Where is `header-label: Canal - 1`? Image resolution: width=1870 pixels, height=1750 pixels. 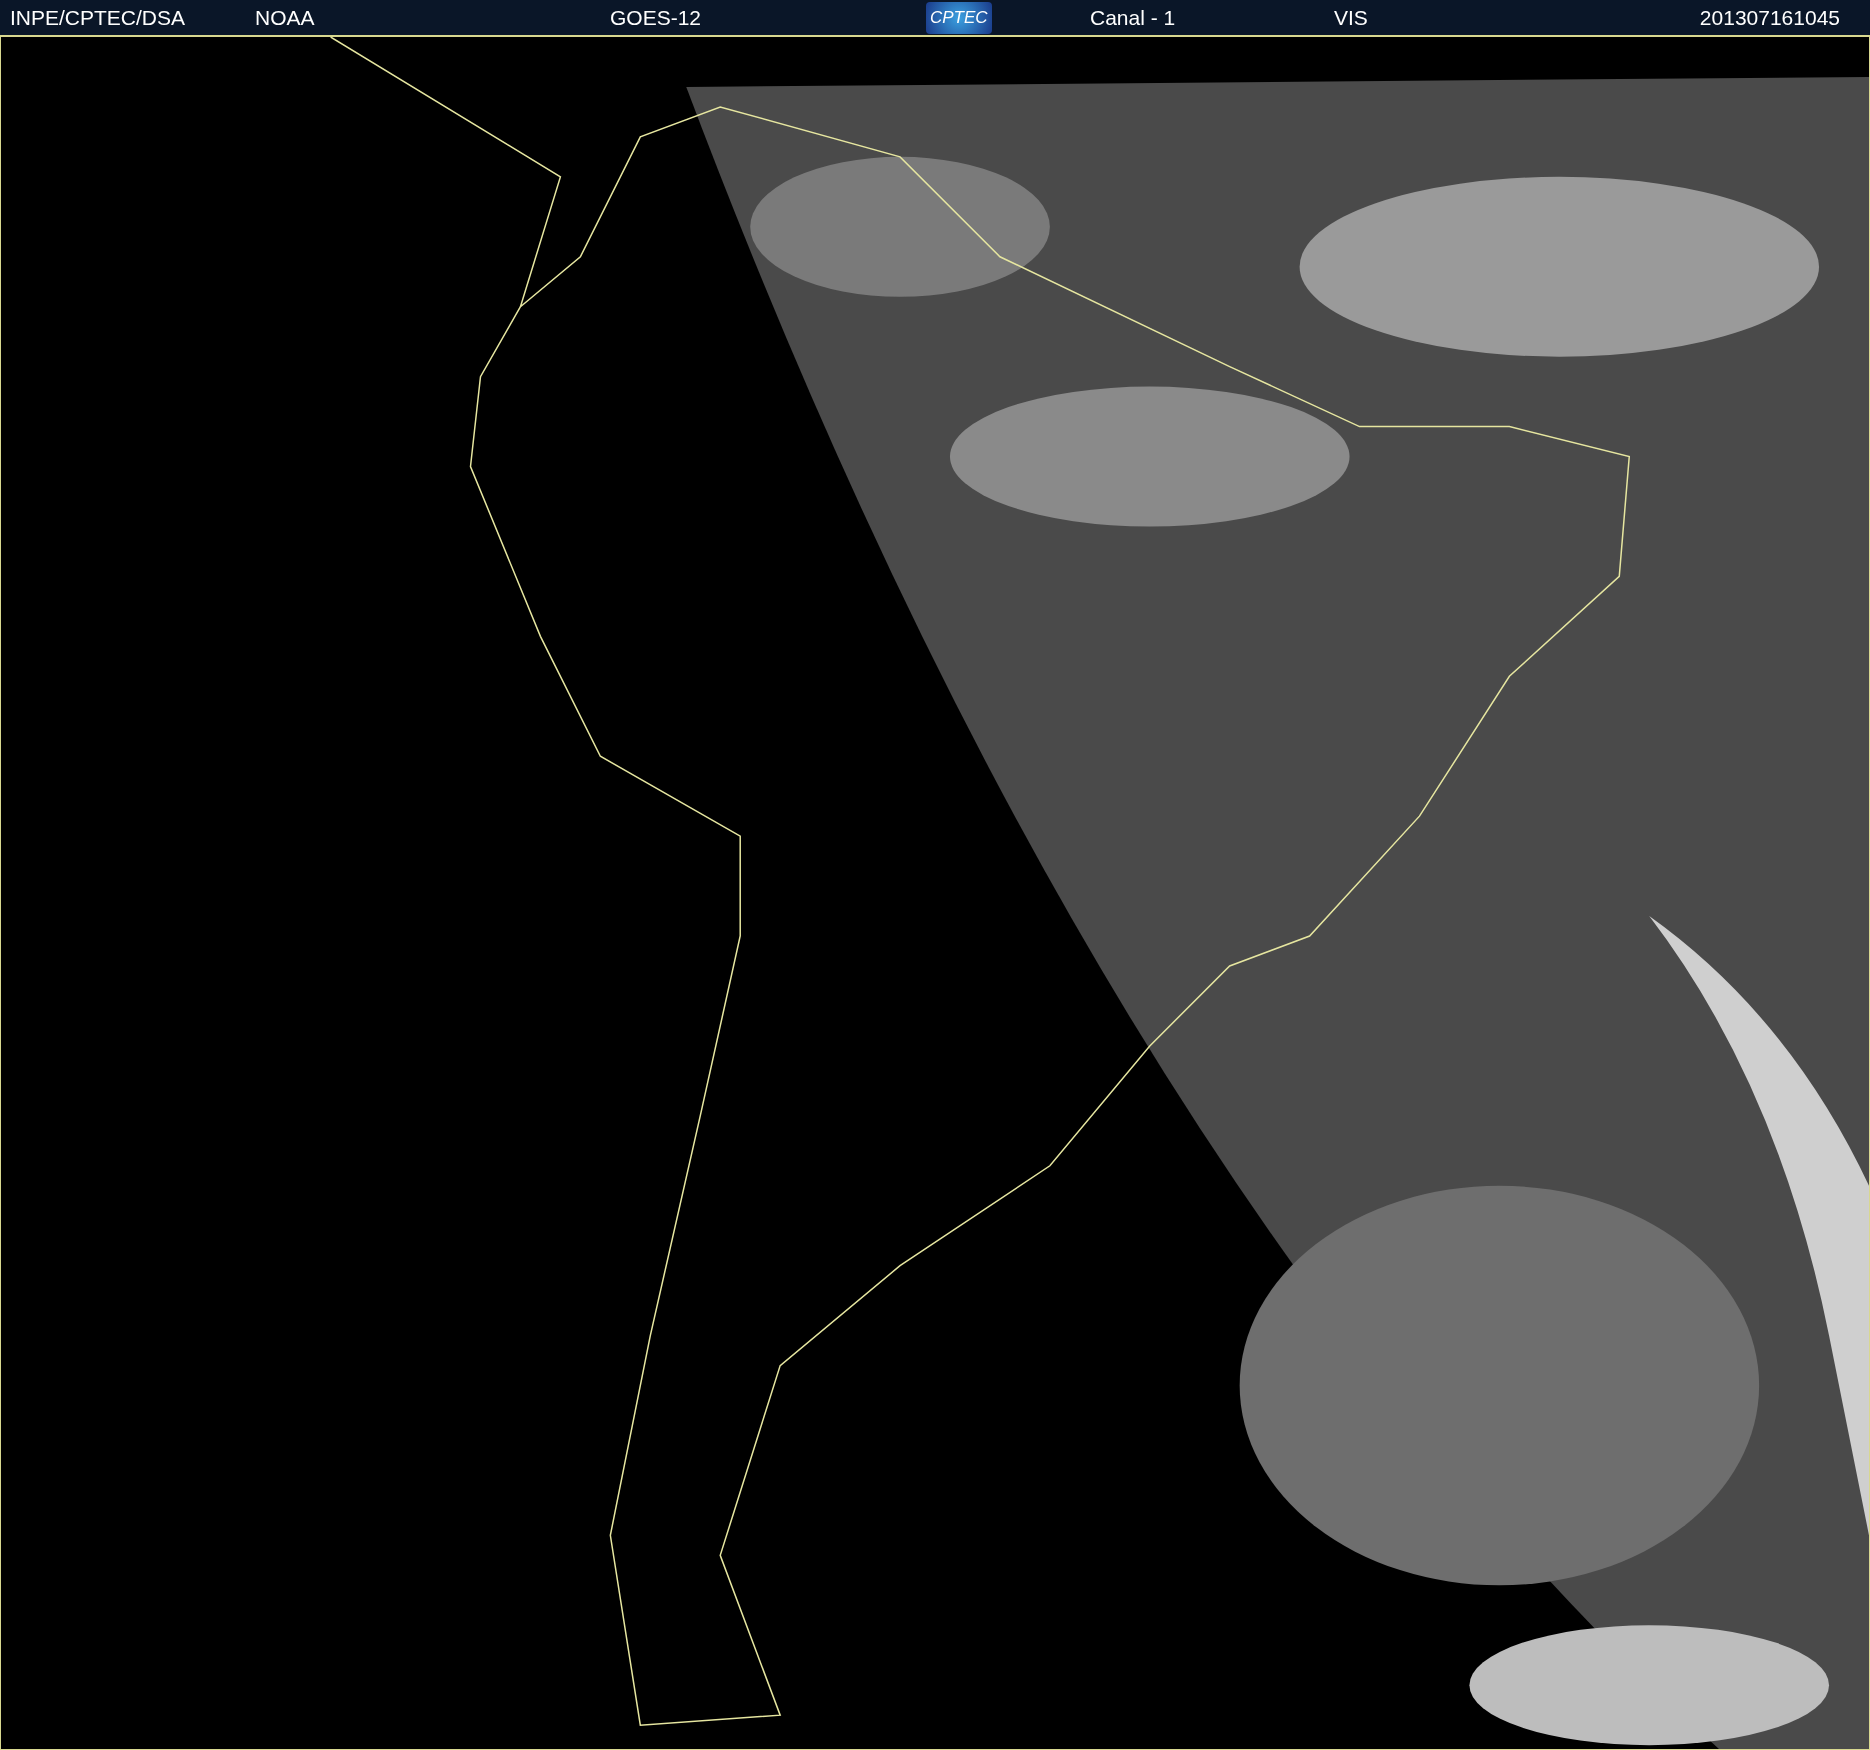
header-label: Canal - 1 is located at coordinates (1133, 17).